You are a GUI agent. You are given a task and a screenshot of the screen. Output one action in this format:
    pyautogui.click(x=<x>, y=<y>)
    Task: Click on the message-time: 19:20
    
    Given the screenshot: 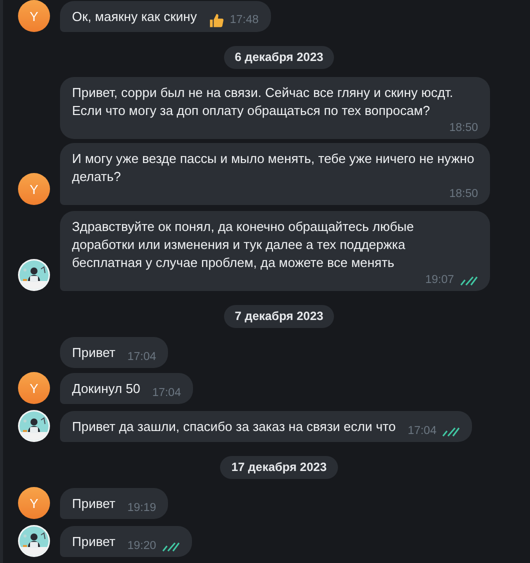 What is the action you would take?
    pyautogui.click(x=141, y=546)
    